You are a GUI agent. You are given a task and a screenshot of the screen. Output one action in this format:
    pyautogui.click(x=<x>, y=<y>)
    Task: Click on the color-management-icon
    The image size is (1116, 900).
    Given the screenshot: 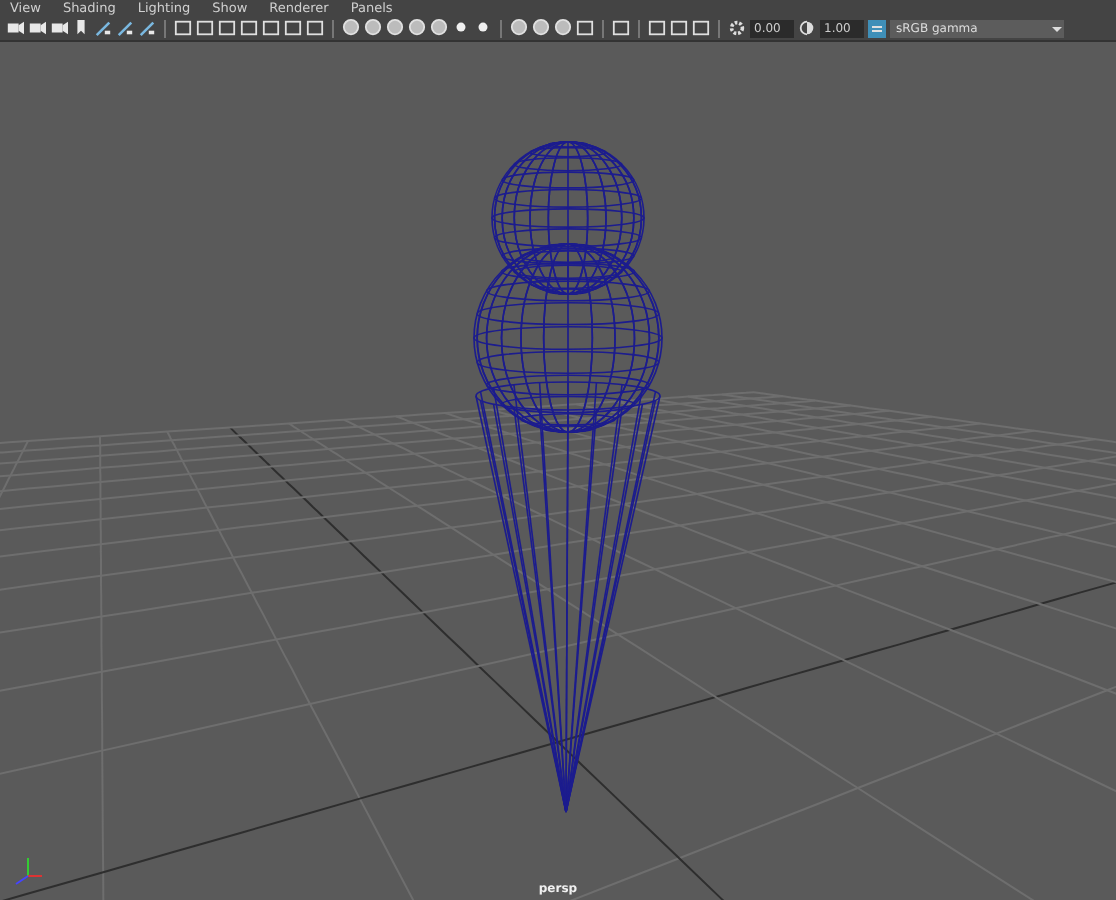 What is the action you would take?
    pyautogui.click(x=877, y=28)
    